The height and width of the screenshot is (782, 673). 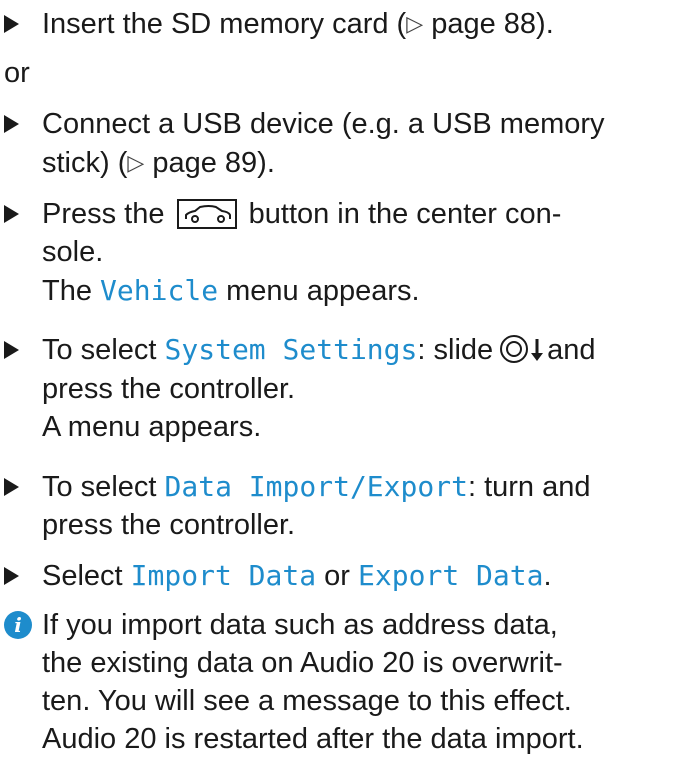 I want to click on step-select-system-settings: To select System Settings: slide and, so click(x=319, y=353).